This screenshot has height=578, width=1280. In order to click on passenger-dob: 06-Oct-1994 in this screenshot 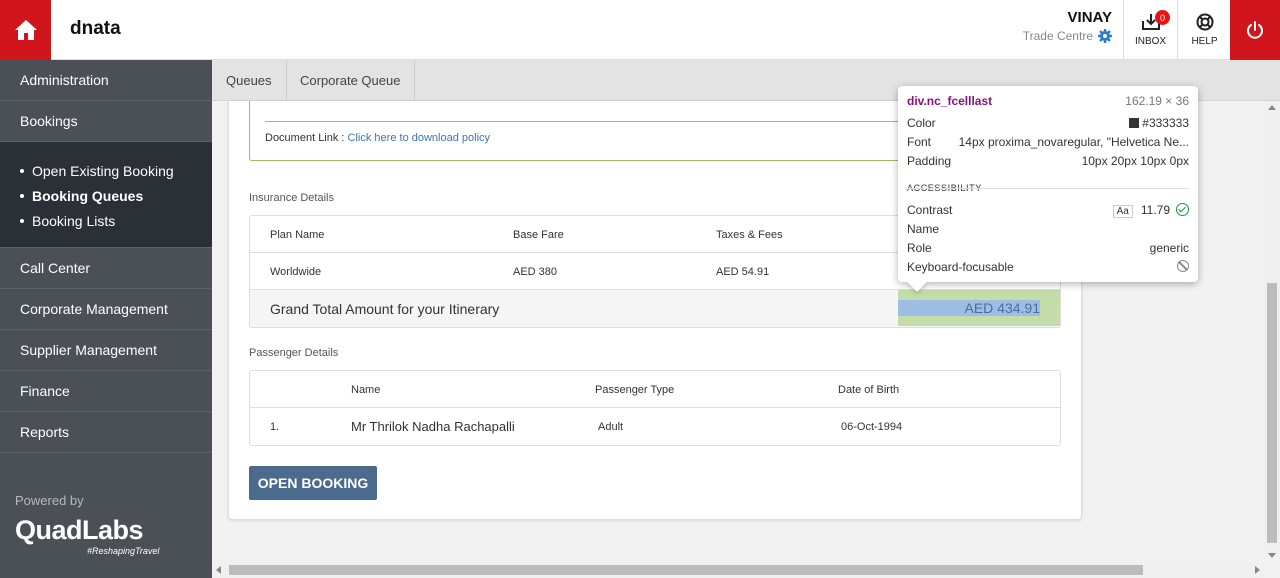, I will do `click(872, 426)`.